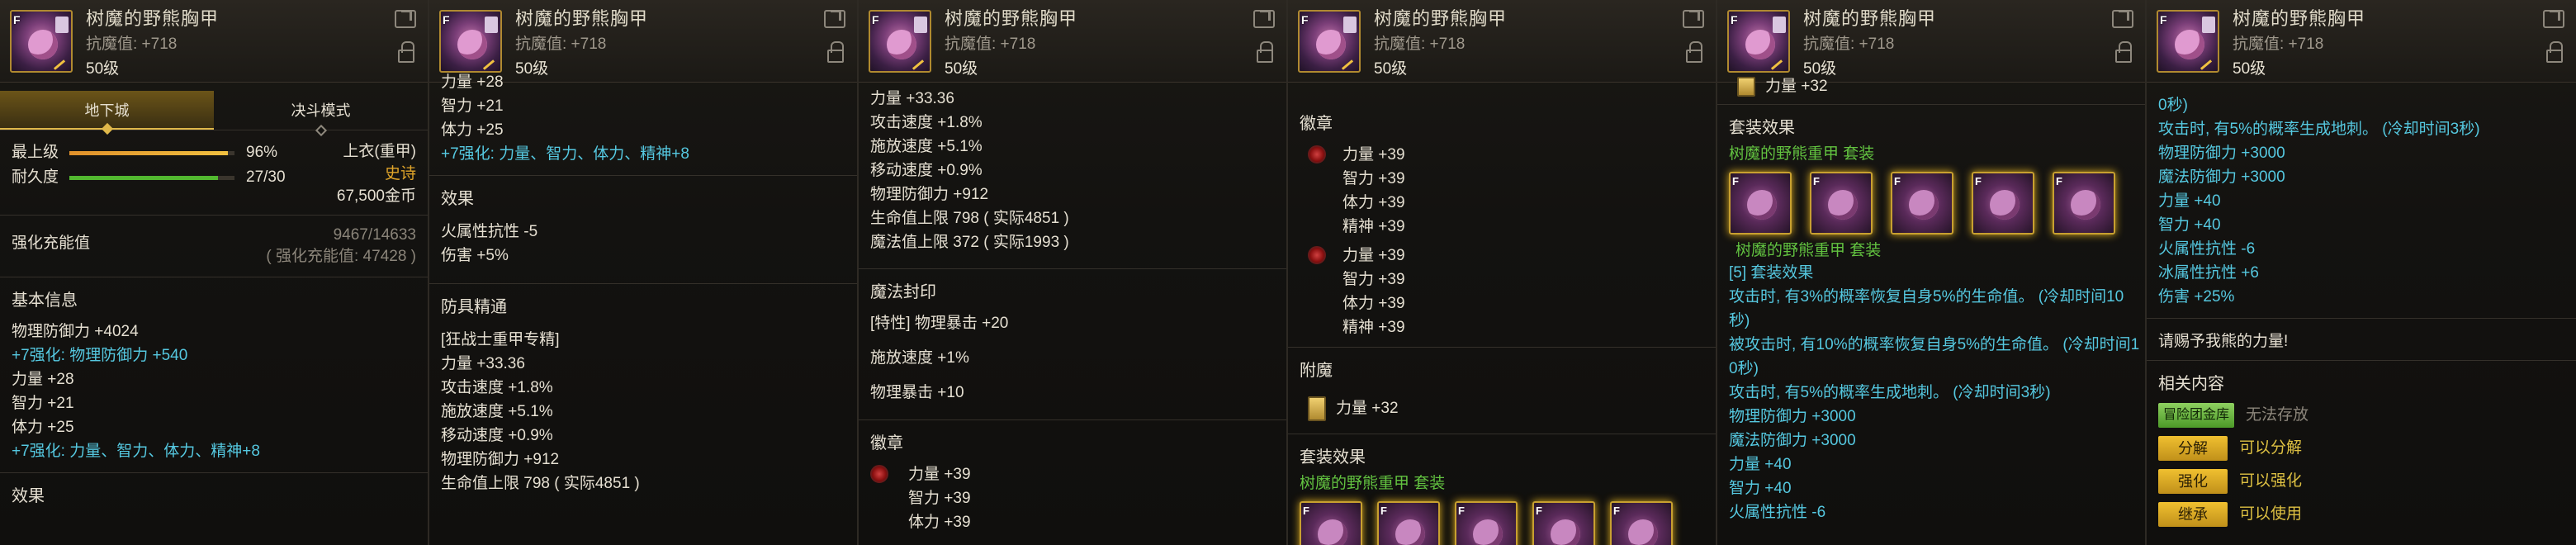 This screenshot has height=545, width=2576. Describe the element at coordinates (990, 45) in the screenshot. I see `item-resist: 抗魔值: +718` at that location.